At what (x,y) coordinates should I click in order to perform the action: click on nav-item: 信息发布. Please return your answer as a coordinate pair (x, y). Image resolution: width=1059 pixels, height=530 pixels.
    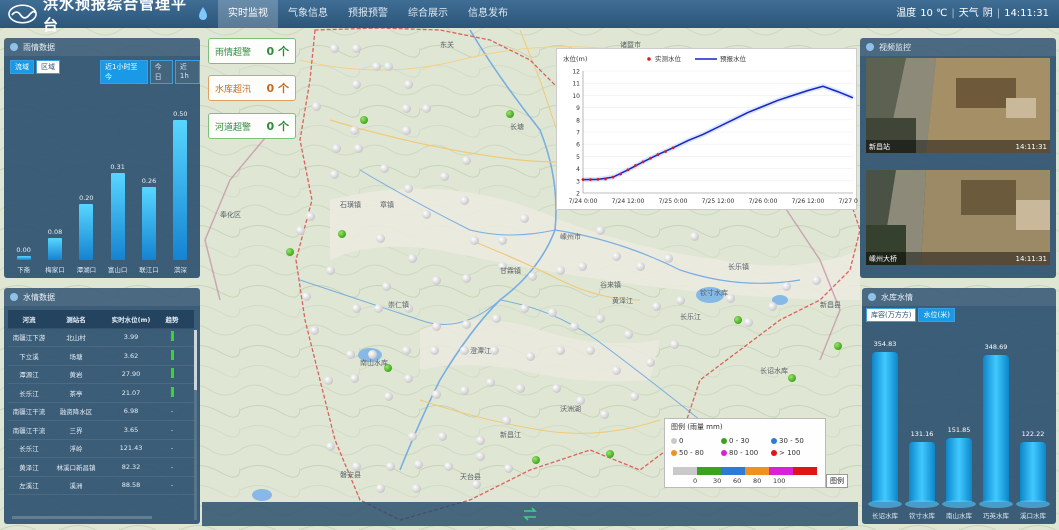
    Looking at the image, I should click on (488, 14).